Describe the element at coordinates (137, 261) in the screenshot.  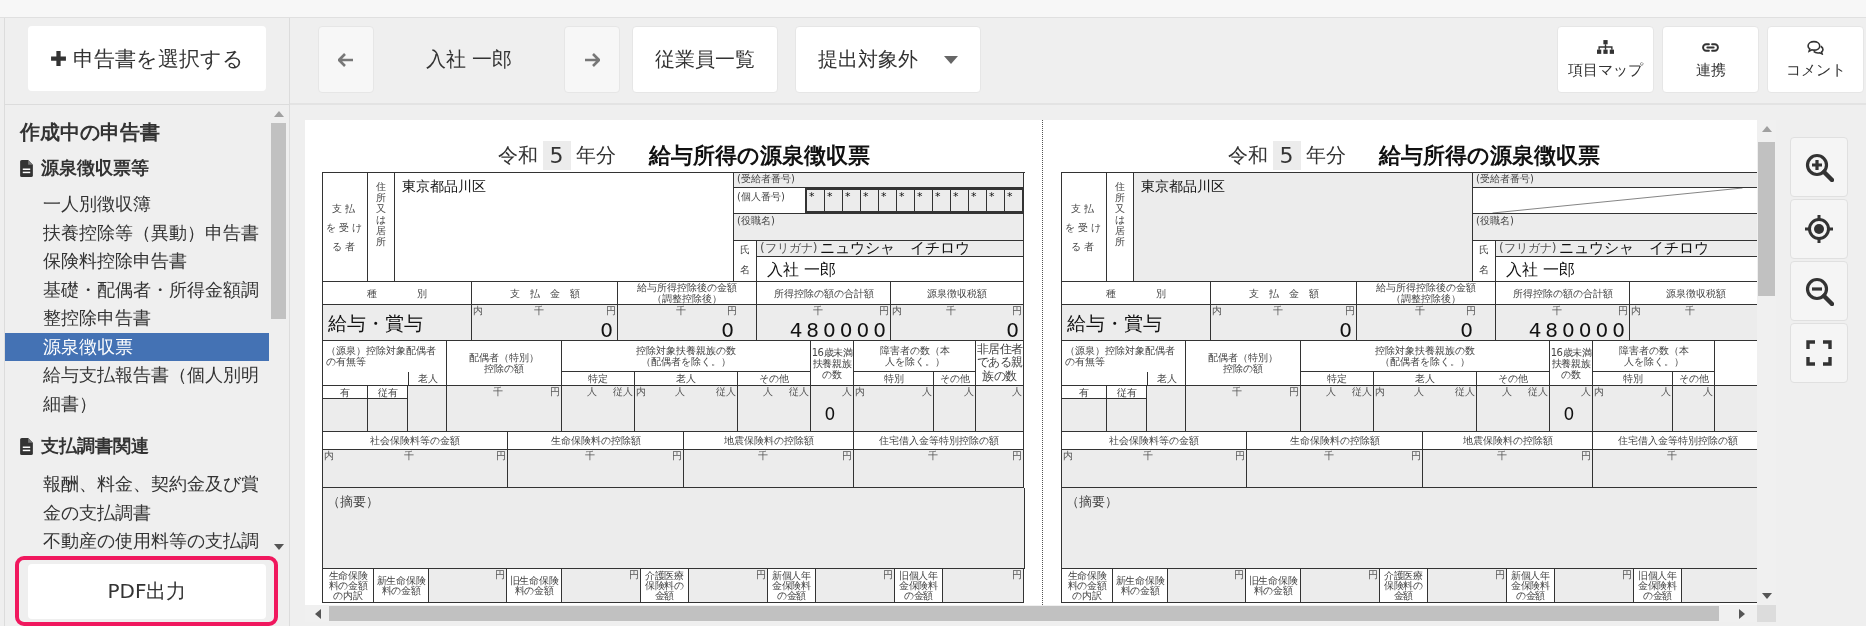
I see `nav-item: 保険料控除申告書` at that location.